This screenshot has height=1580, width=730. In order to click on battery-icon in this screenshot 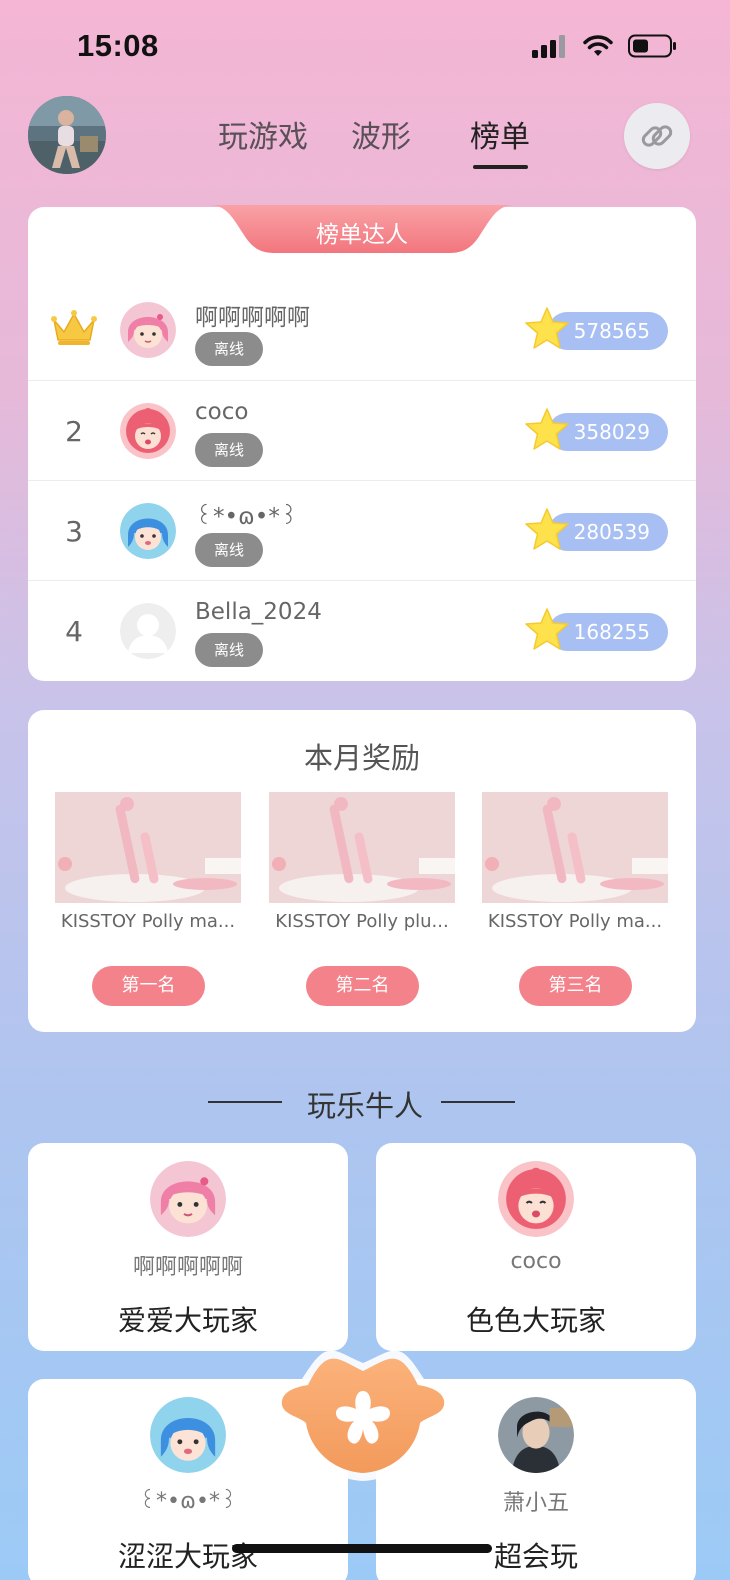, I will do `click(652, 46)`.